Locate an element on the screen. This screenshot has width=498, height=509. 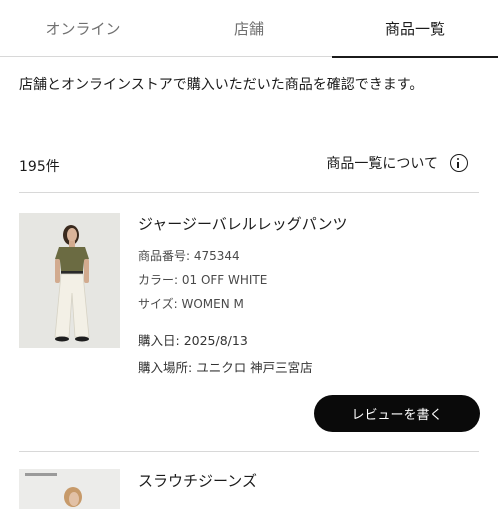
tab-product-list: 商品一覧 is located at coordinates (415, 29).